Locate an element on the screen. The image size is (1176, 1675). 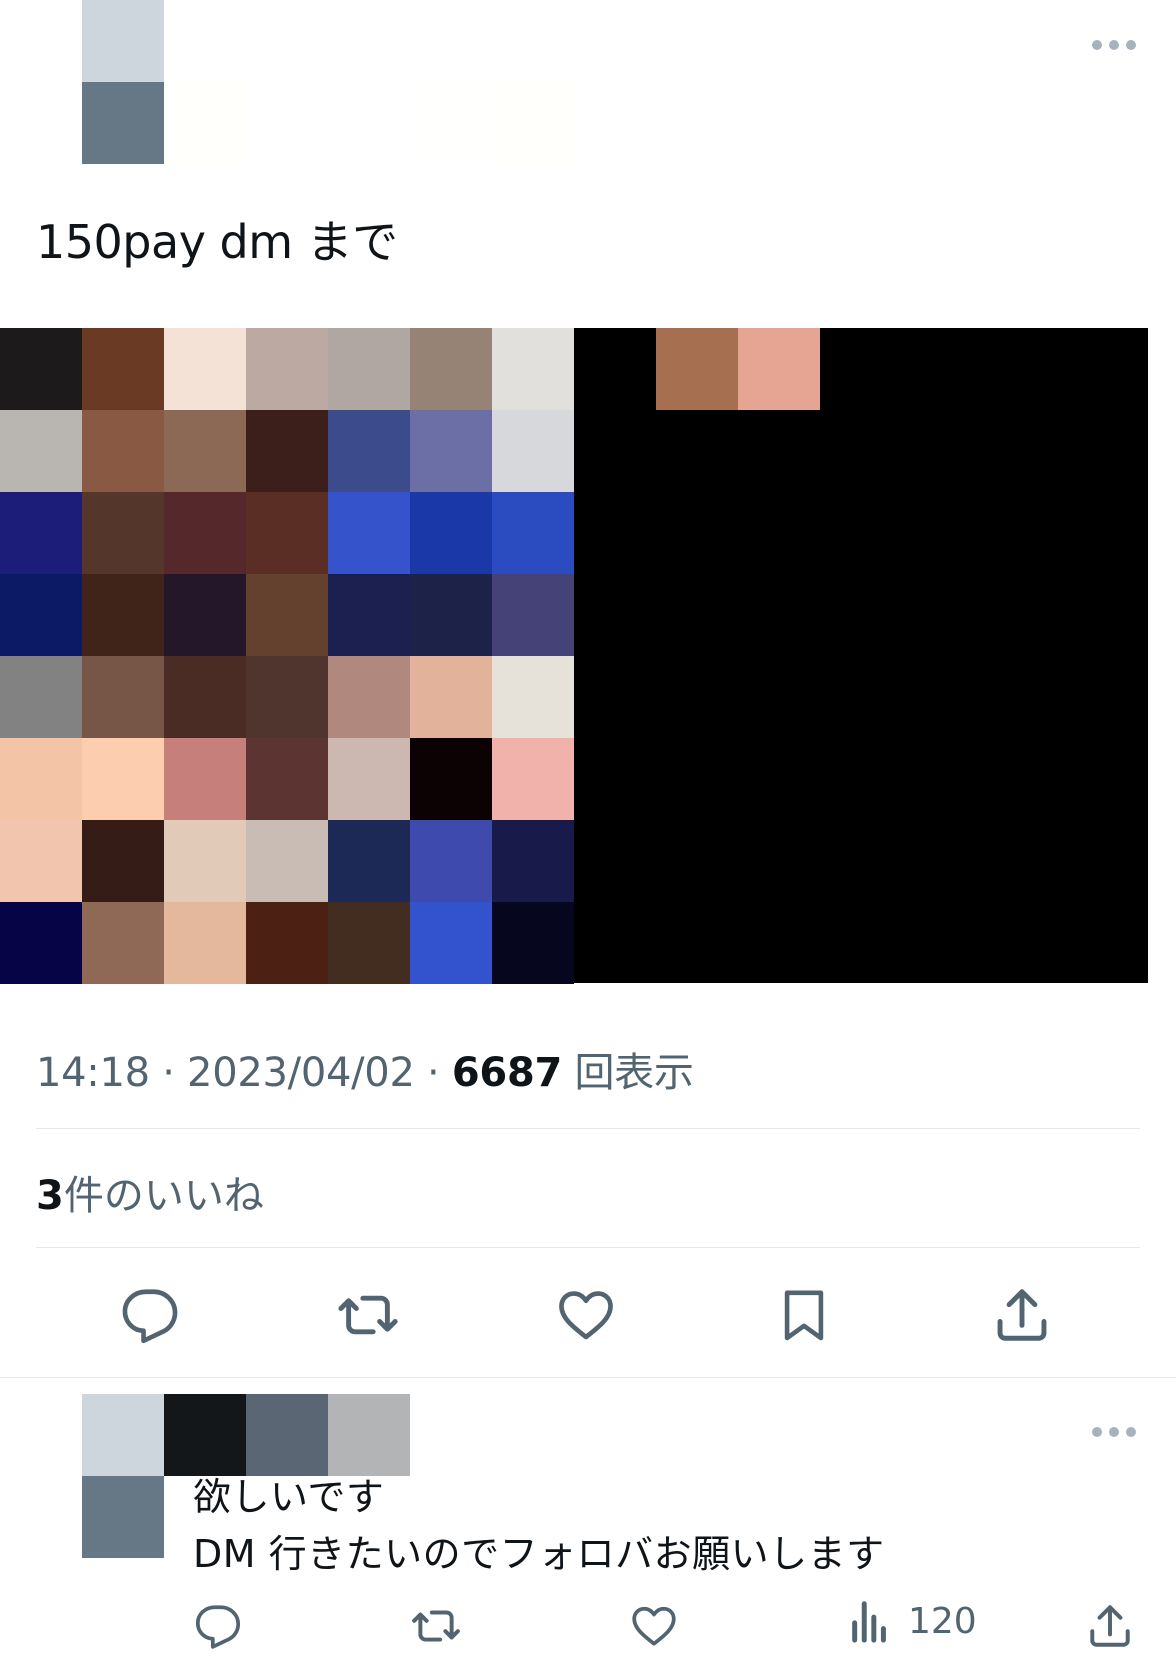
post-views-count: 6687 is located at coordinates (507, 1073).